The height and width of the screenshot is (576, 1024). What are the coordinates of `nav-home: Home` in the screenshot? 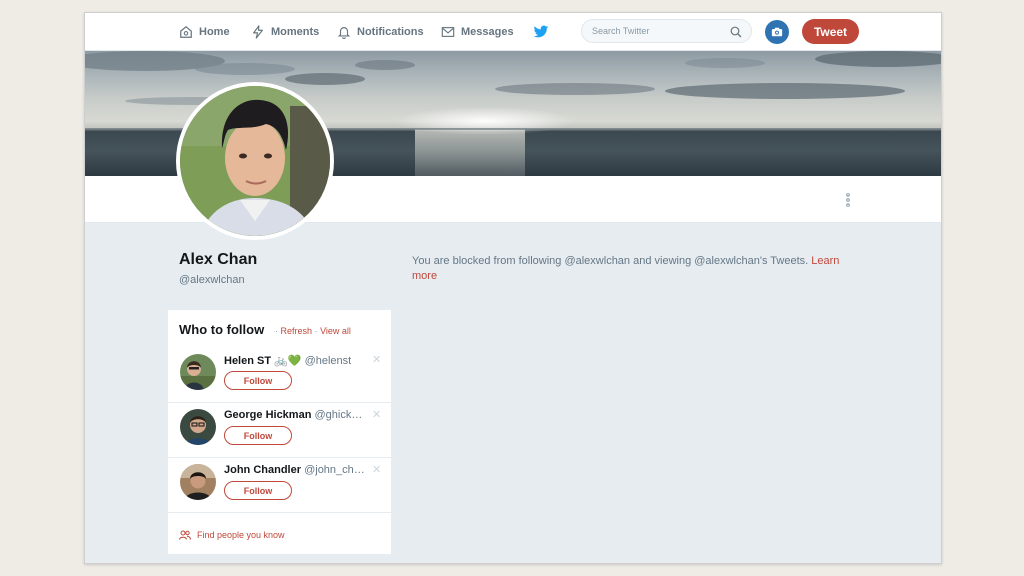 It's located at (204, 31).